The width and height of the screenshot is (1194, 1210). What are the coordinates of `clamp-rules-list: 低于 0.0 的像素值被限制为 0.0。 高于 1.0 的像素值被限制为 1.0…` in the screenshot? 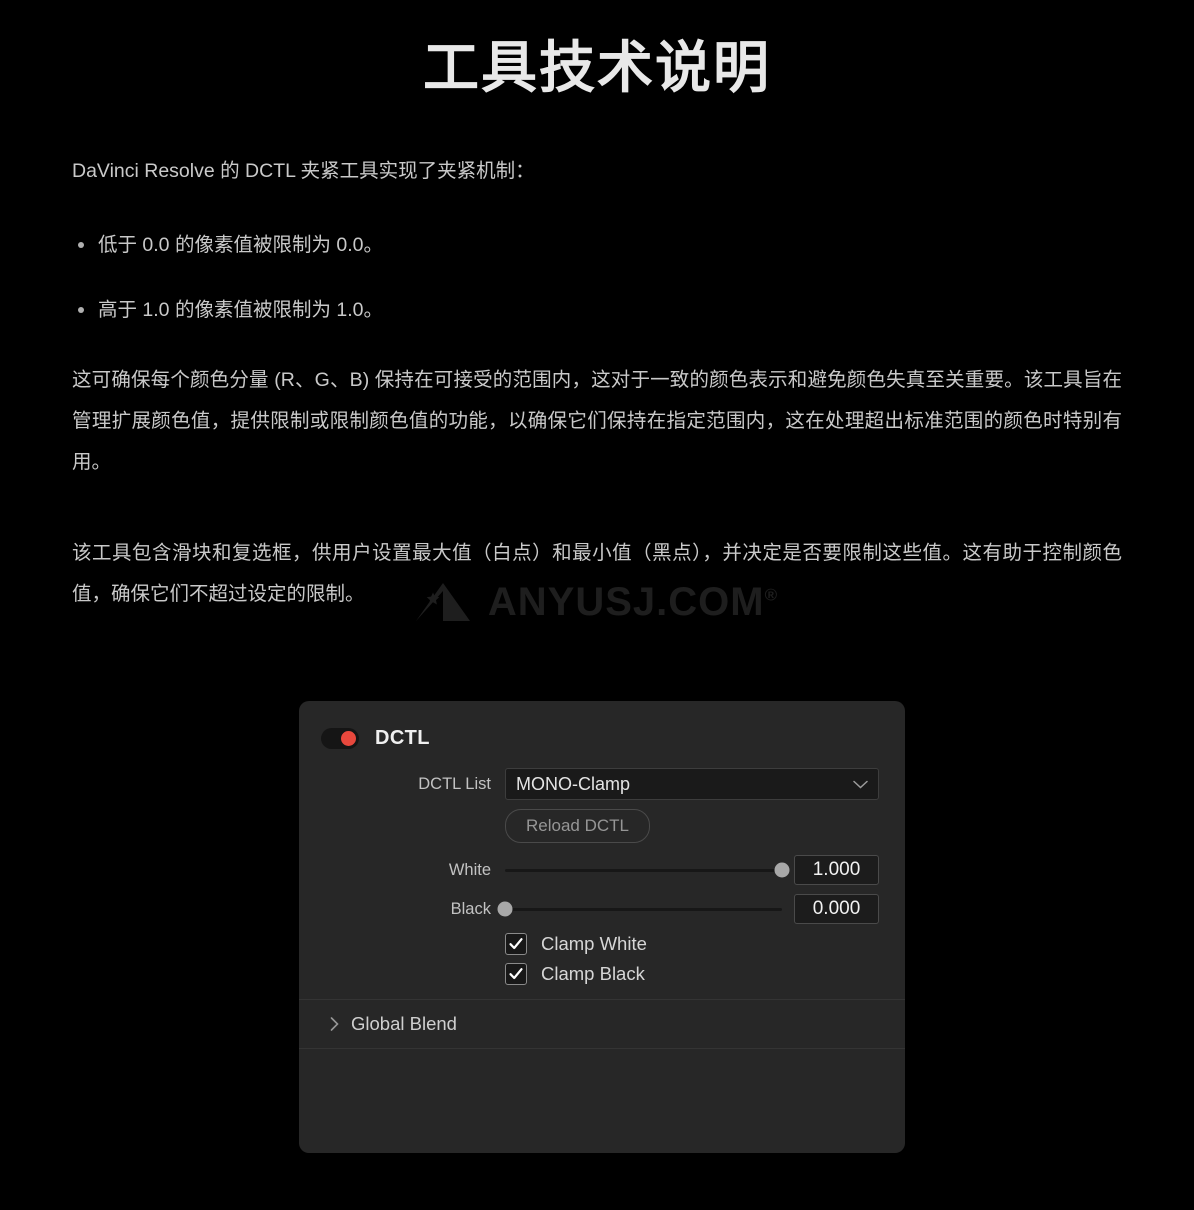 It's located at (597, 278).